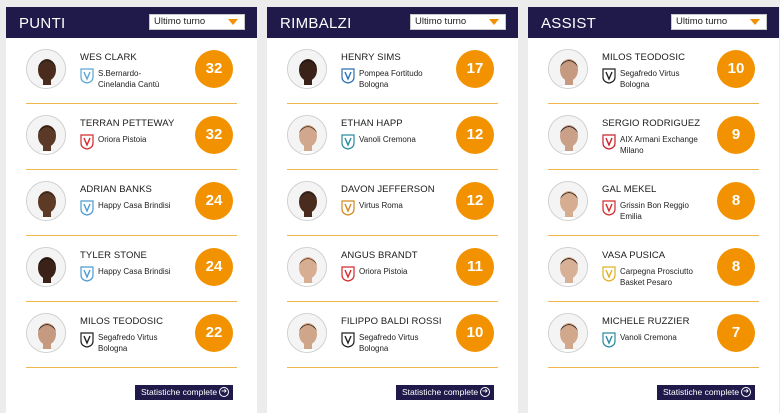 This screenshot has height=413, width=780. Describe the element at coordinates (631, 216) in the screenshot. I see `team-name-line-2: Emilia` at that location.